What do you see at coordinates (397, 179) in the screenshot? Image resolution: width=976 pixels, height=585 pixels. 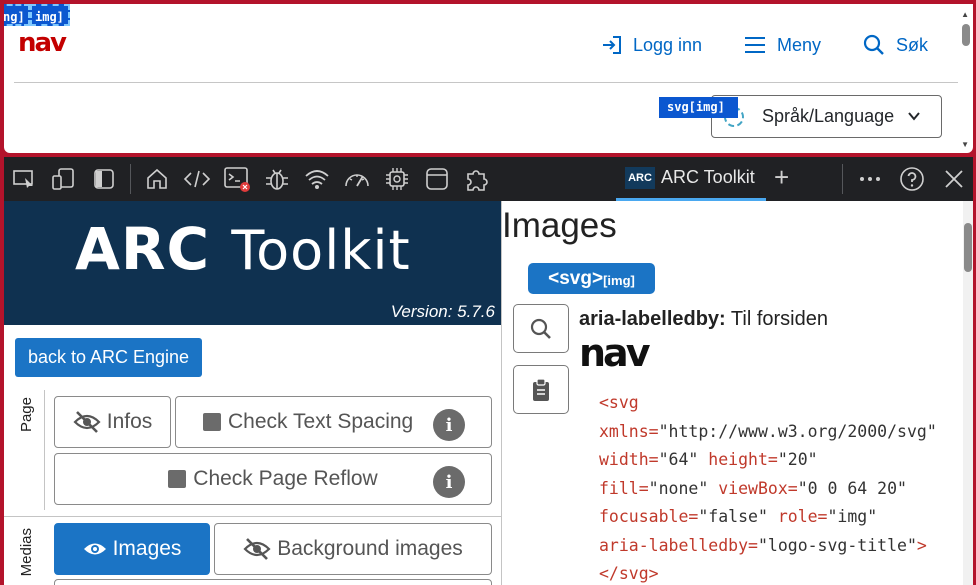 I see `memory-icon` at bounding box center [397, 179].